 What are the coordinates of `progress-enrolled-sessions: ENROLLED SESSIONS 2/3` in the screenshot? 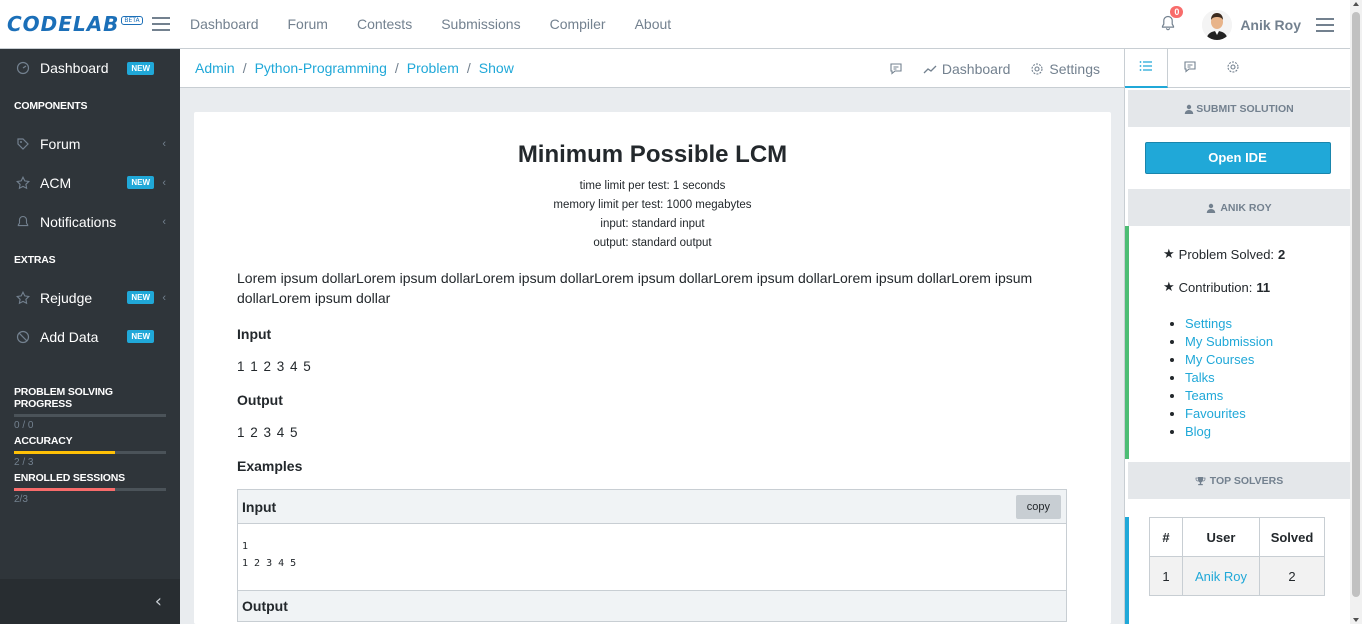 It's located at (90, 488).